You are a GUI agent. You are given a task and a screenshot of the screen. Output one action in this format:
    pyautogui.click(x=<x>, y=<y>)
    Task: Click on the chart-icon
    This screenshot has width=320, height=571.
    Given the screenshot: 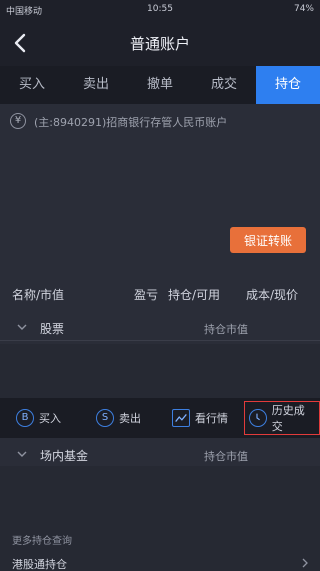 What is the action you would take?
    pyautogui.click(x=181, y=418)
    